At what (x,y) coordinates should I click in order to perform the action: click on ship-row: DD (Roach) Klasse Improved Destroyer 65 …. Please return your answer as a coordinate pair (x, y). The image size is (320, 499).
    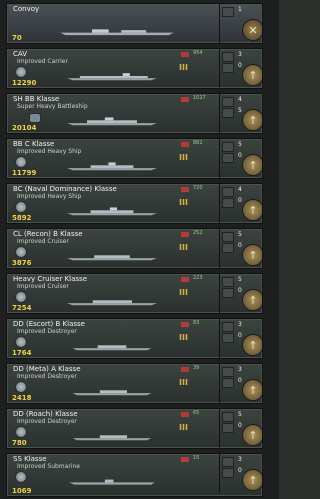
    Looking at the image, I should click on (134, 428).